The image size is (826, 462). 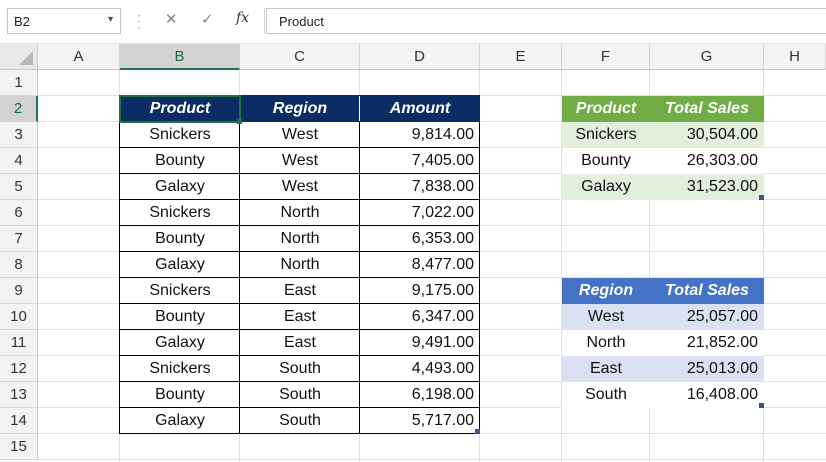 I want to click on chevron-down-icon: ▼, so click(x=110, y=19).